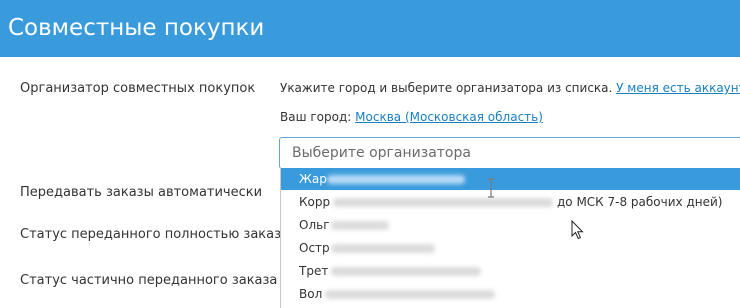  I want to click on city-label: Ваш город:, so click(316, 117).